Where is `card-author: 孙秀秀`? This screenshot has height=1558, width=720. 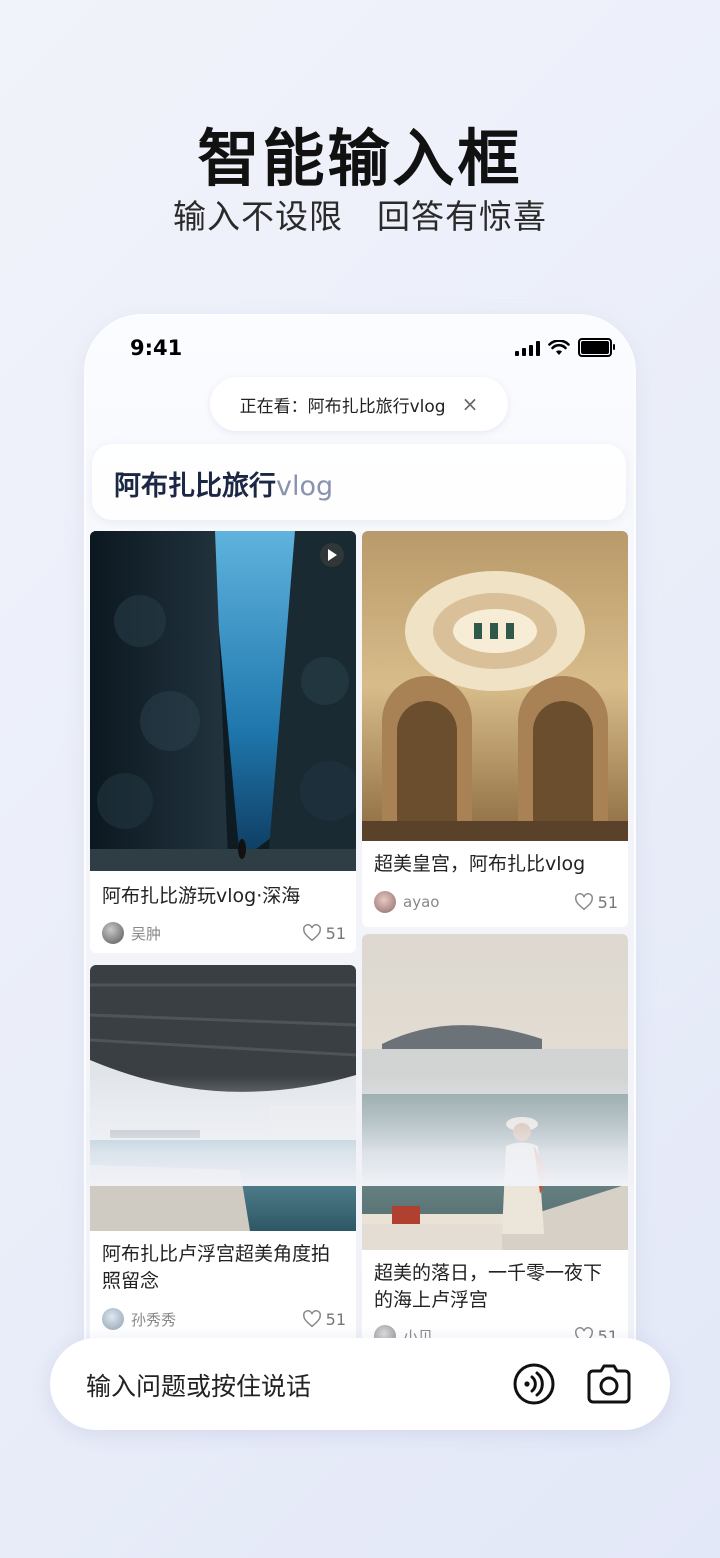
card-author: 孙秀秀 is located at coordinates (154, 1319).